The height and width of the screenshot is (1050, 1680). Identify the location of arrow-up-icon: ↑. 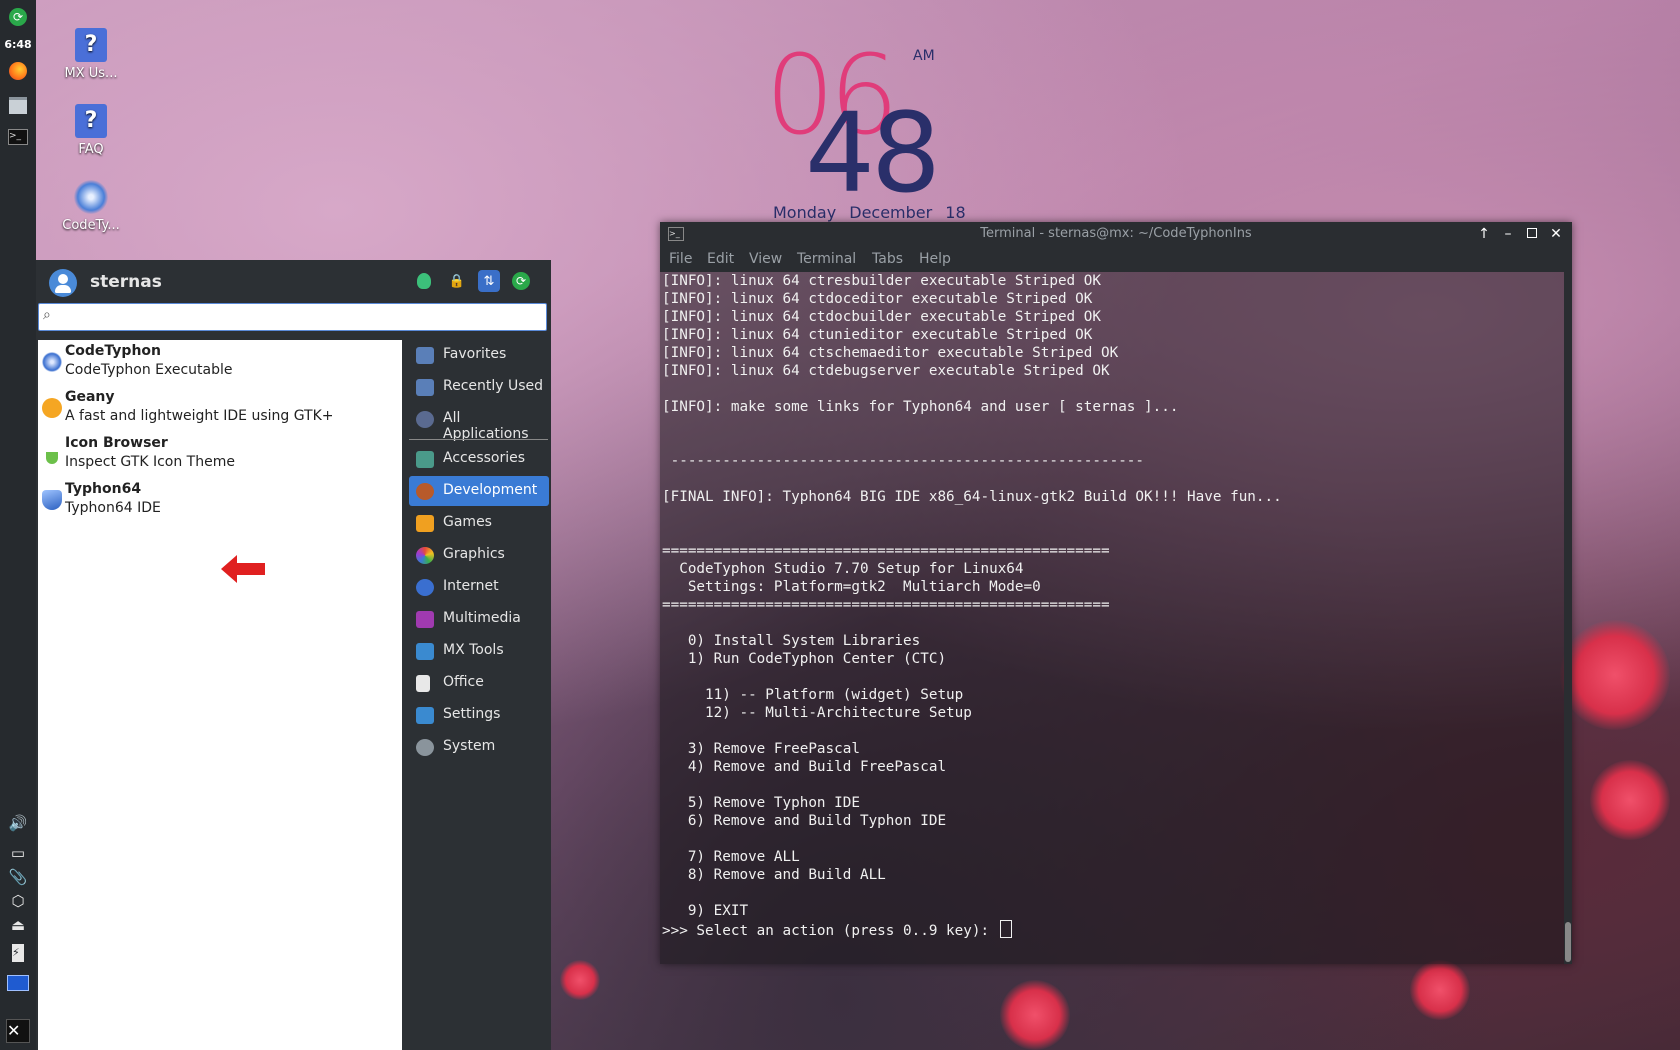
(1484, 234).